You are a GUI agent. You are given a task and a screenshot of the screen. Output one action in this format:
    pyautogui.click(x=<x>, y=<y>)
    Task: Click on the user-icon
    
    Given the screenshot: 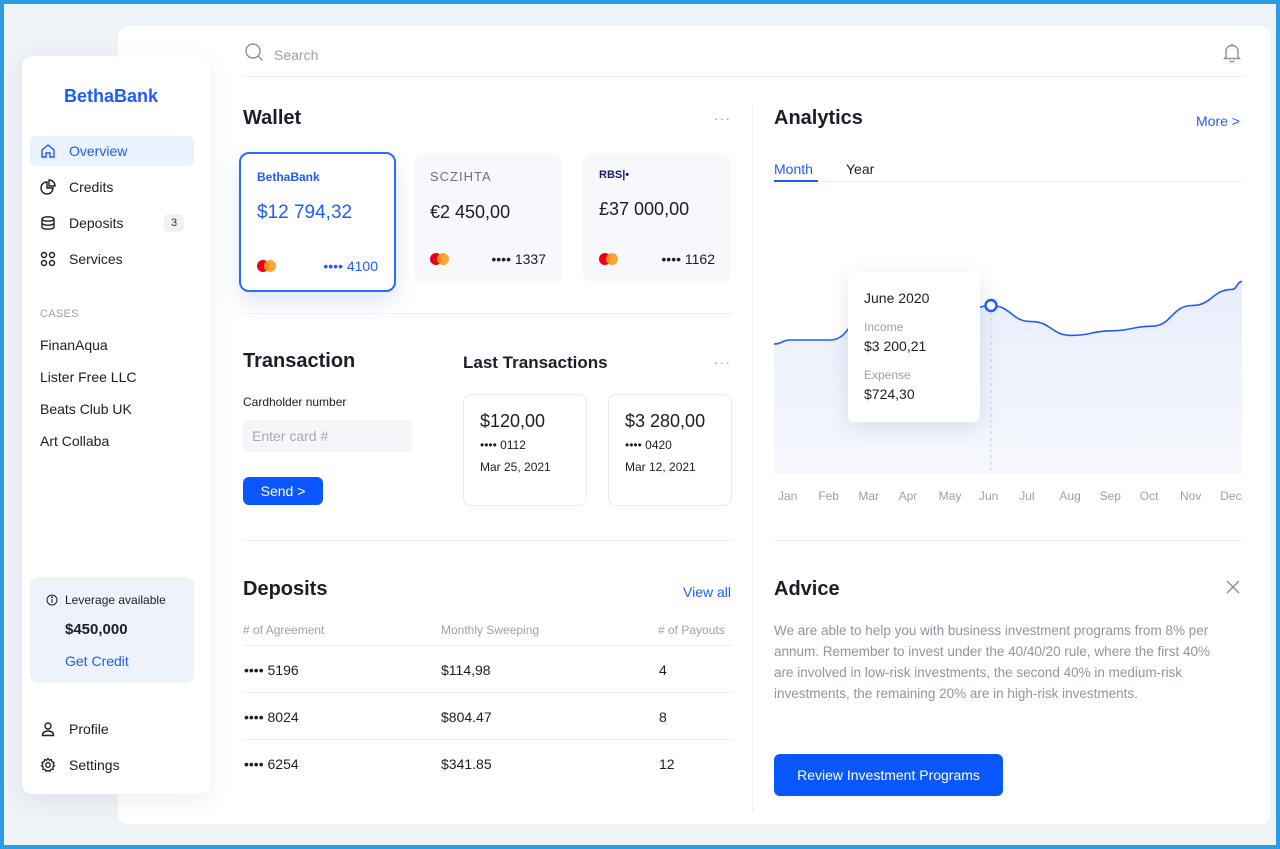 What is the action you would take?
    pyautogui.click(x=48, y=729)
    